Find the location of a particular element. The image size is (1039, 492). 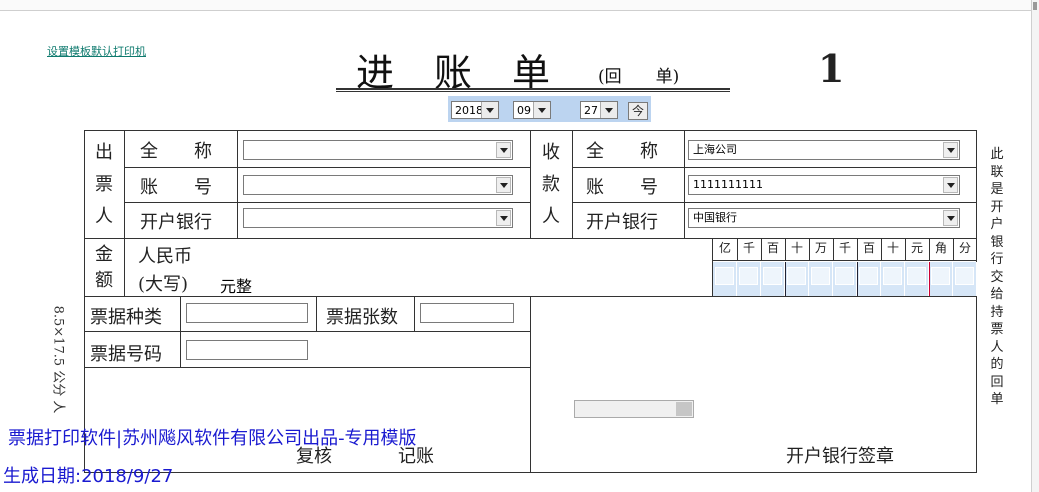

payee-label-char: 人 is located at coordinates (551, 216).